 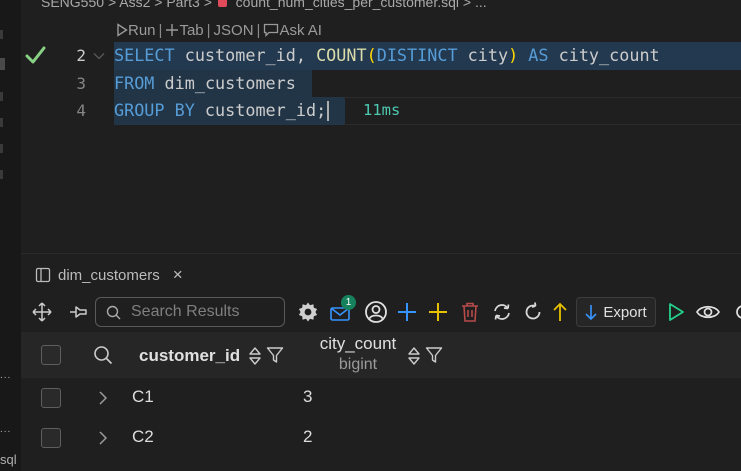 What do you see at coordinates (591, 312) in the screenshot?
I see `arrow-down-icon` at bounding box center [591, 312].